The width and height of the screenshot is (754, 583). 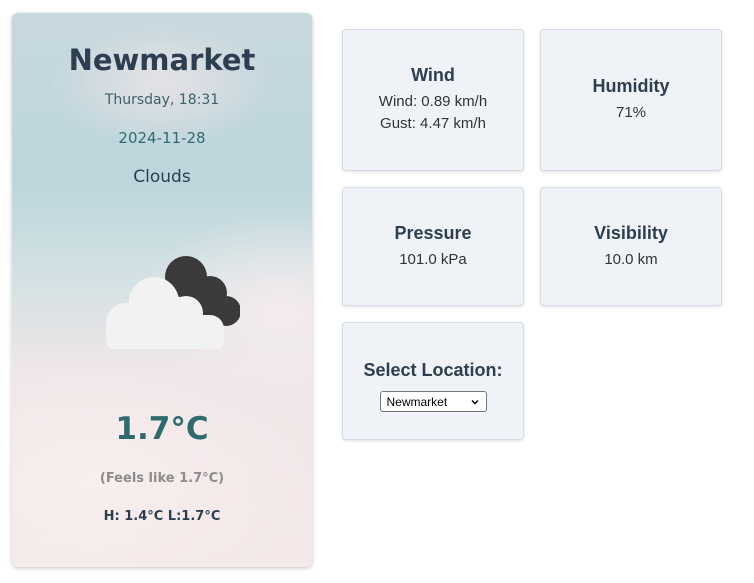 I want to click on humidity-tile: Humidity 71%, so click(x=631, y=100).